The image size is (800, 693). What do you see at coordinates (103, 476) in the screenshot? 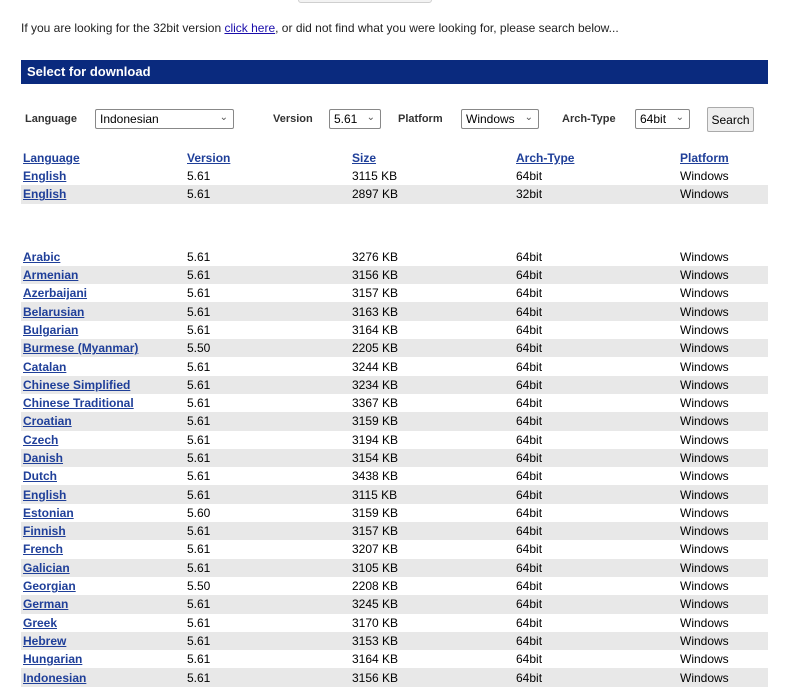
I see `language-cell: Dutch` at bounding box center [103, 476].